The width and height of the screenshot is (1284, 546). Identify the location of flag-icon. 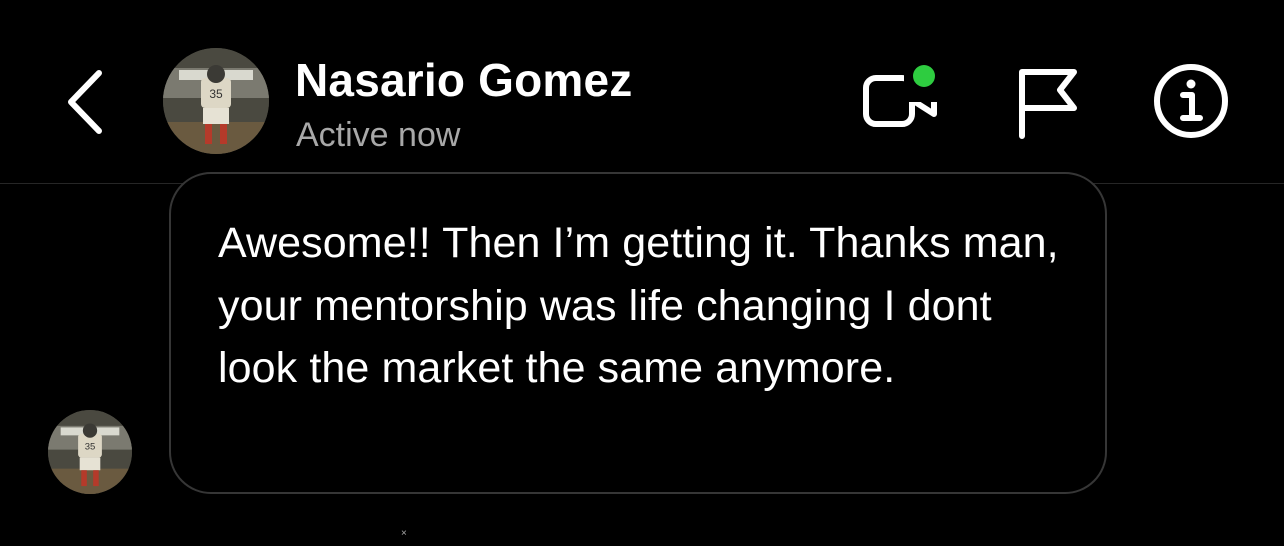
(1048, 104).